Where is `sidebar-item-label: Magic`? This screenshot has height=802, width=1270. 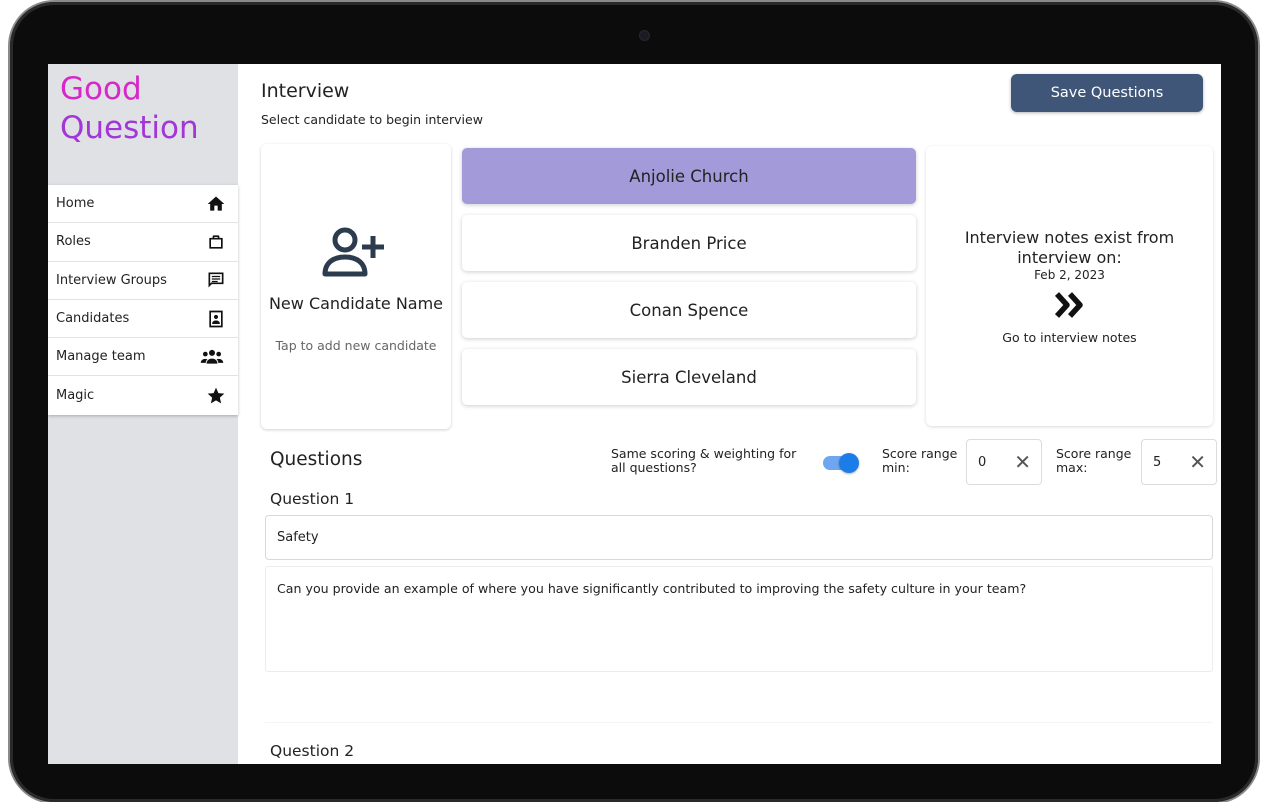
sidebar-item-label: Magic is located at coordinates (75, 396).